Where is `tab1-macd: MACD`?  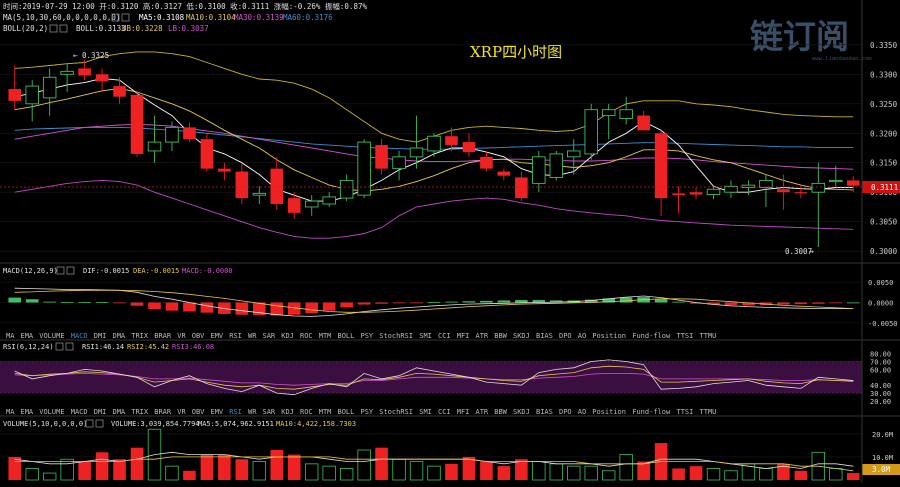
tab1-macd: MACD is located at coordinates (79, 336).